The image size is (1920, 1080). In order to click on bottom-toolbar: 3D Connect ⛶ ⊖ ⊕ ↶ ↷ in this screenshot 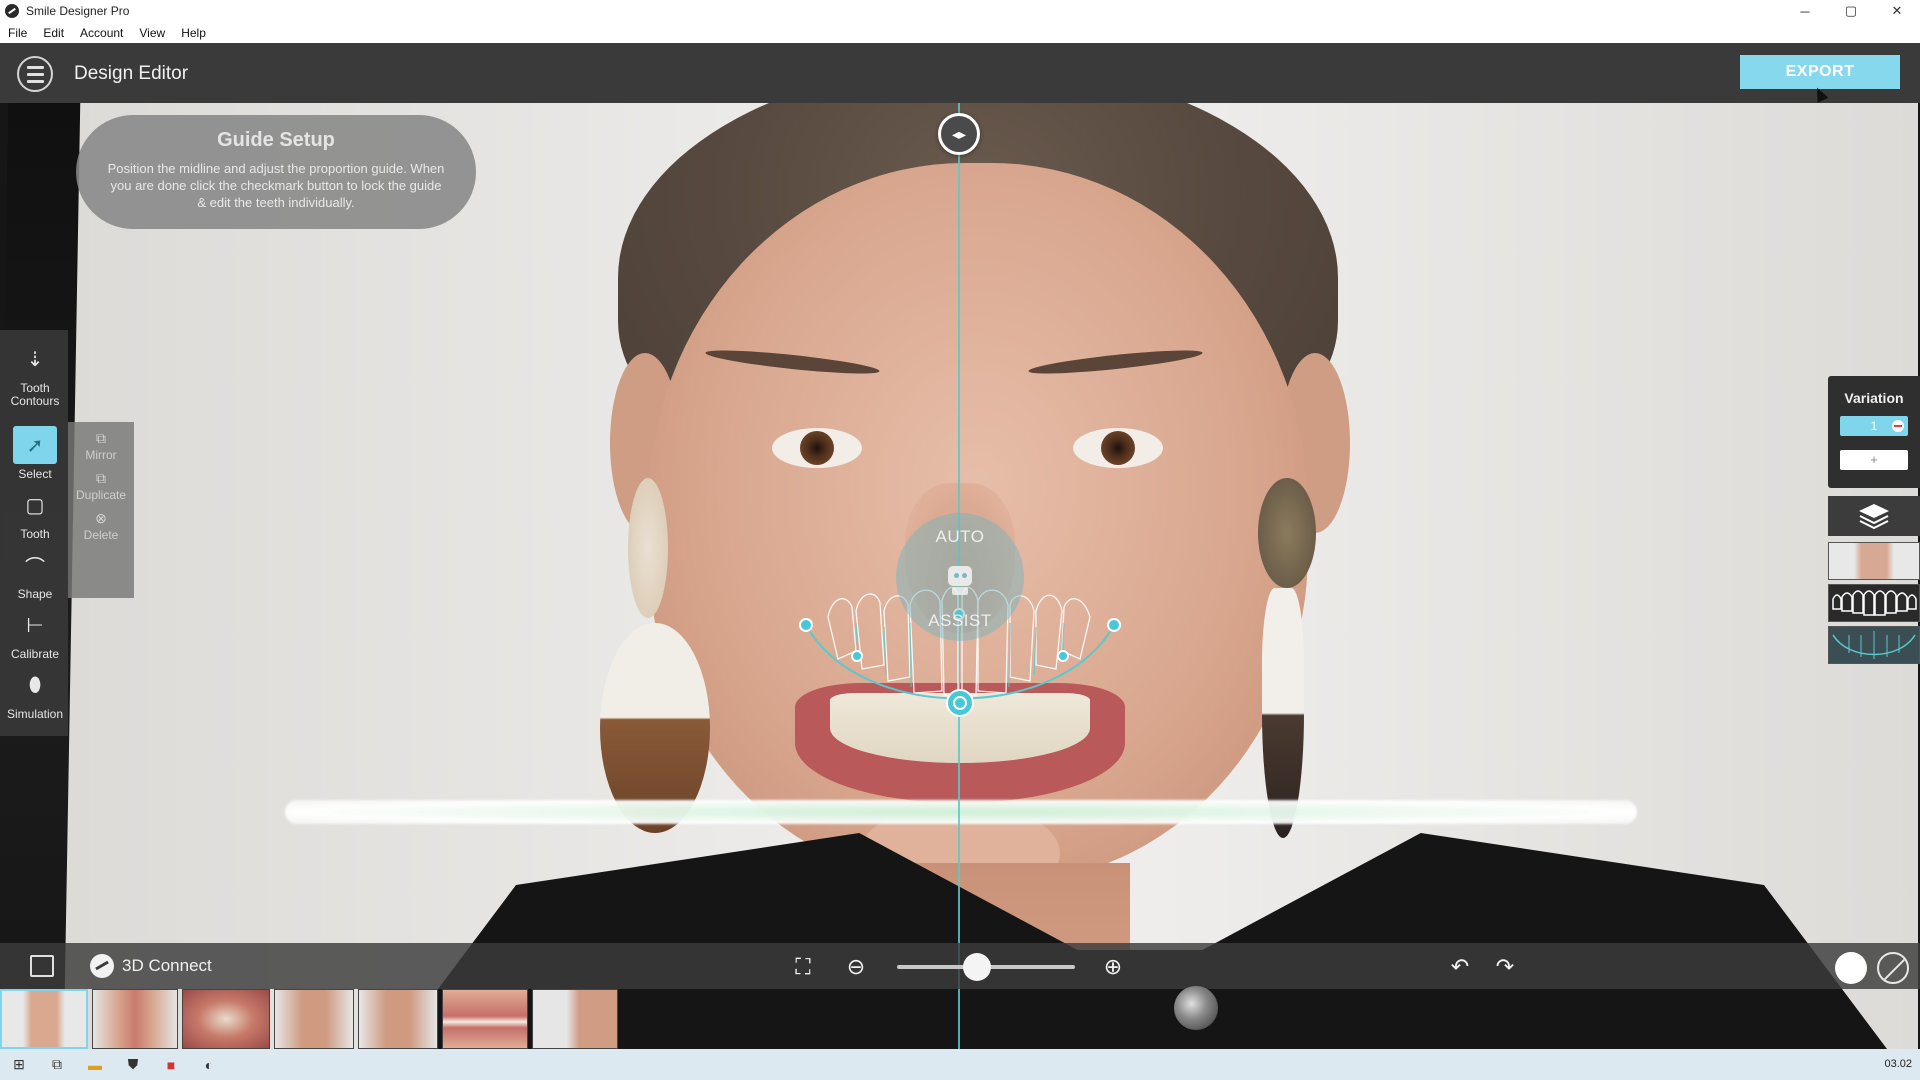, I will do `click(960, 966)`.